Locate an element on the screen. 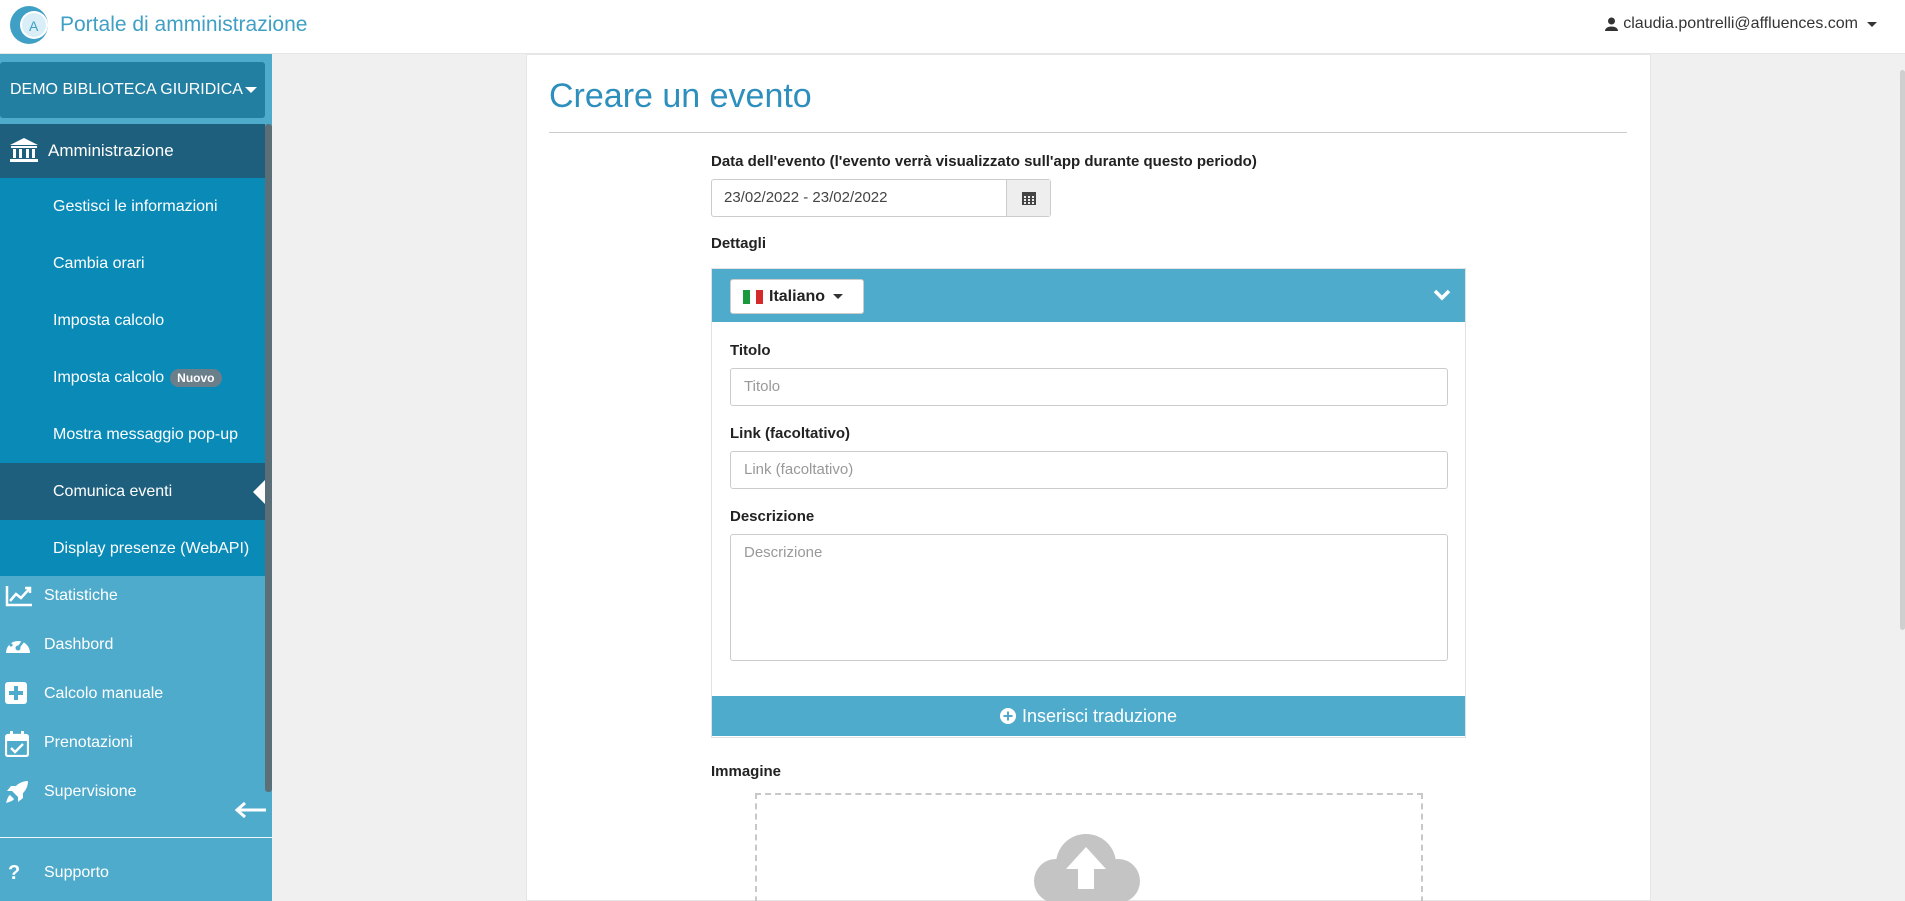  plus-circle-icon is located at coordinates (1007, 716).